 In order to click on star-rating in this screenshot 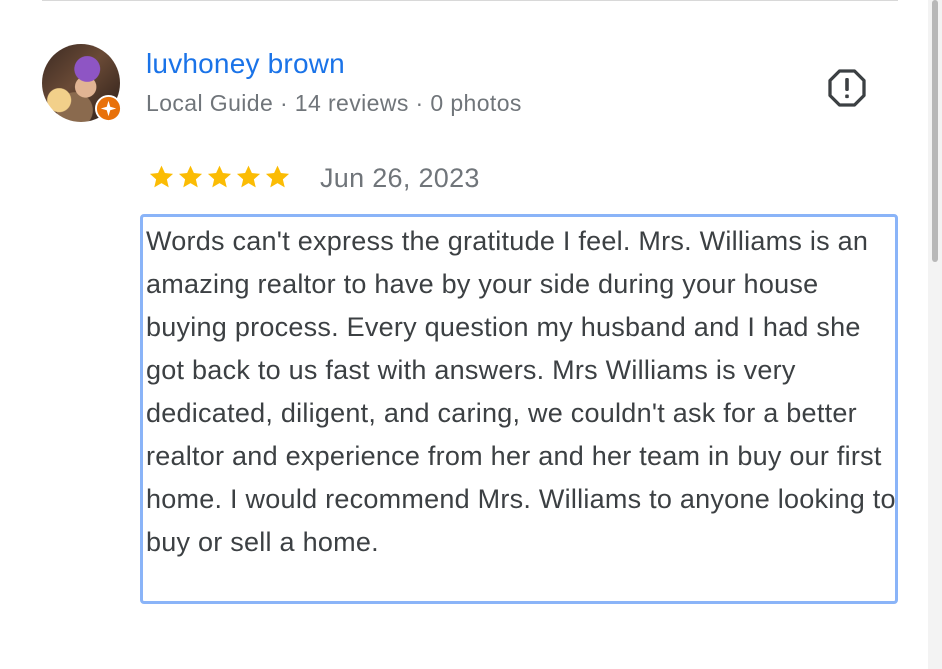, I will do `click(219, 177)`.